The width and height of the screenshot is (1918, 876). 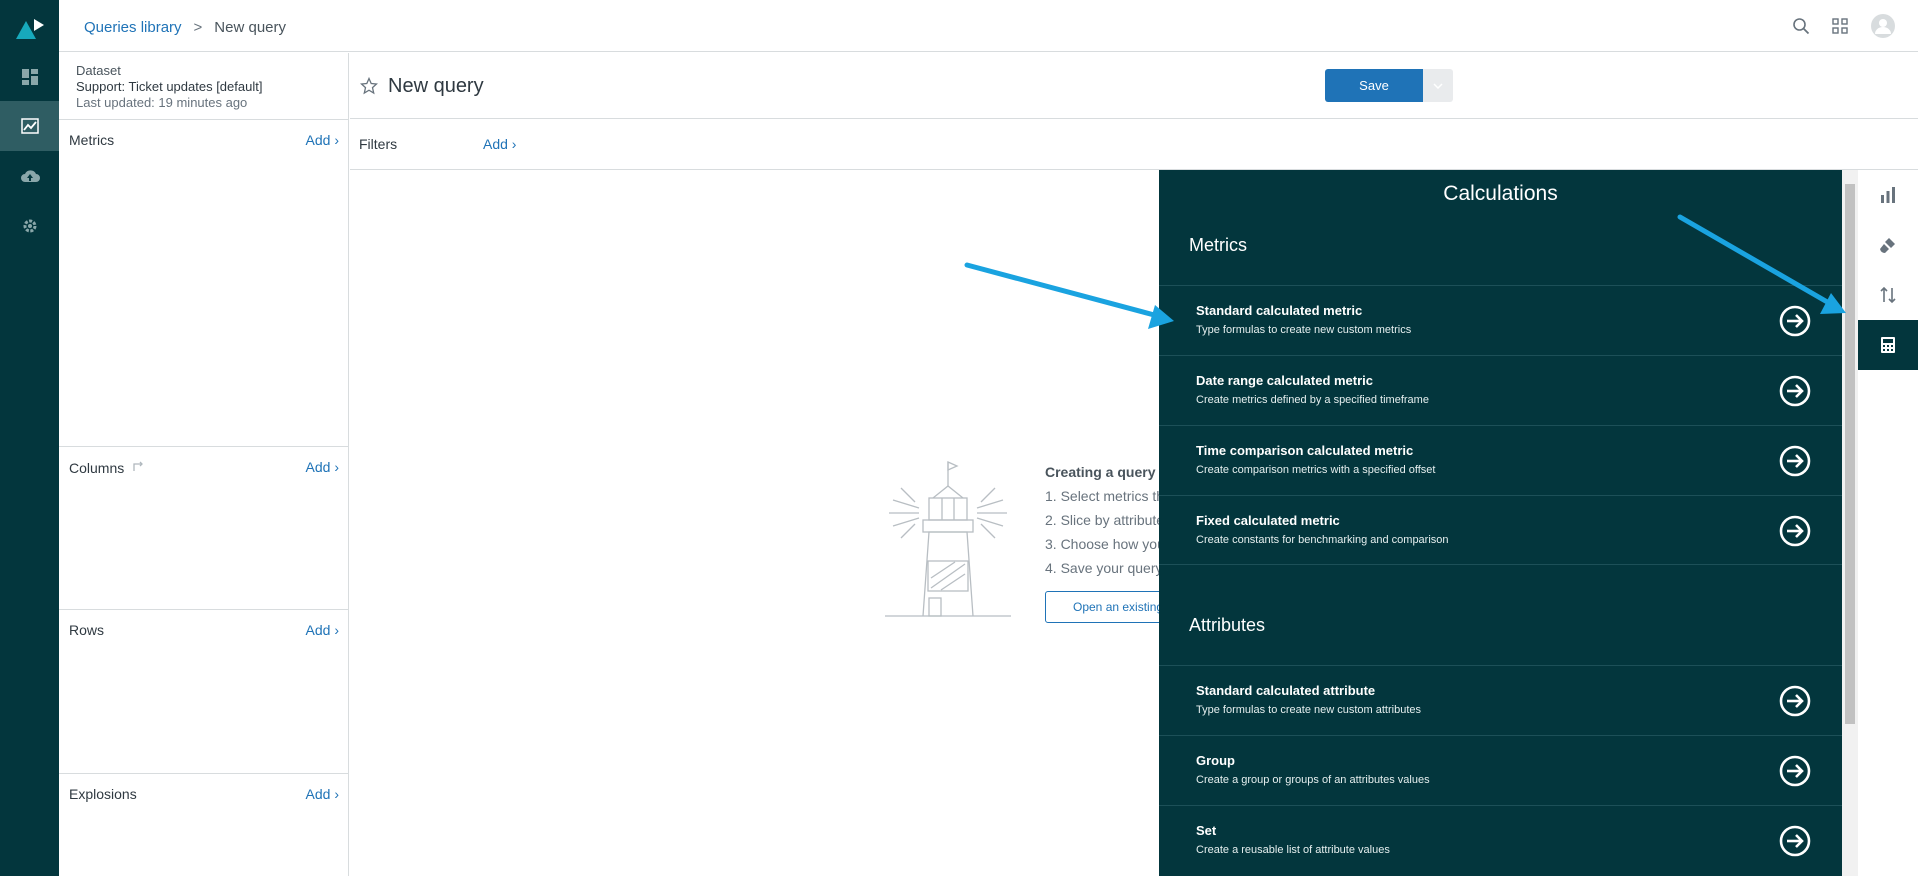 What do you see at coordinates (1227, 625) in the screenshot?
I see `calc-attributes-title: Attributes` at bounding box center [1227, 625].